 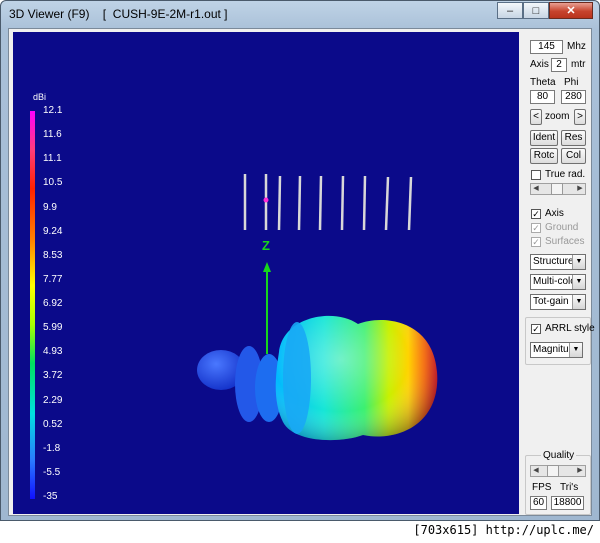 I want to click on arrl-style-checkbox: ✓, so click(x=536, y=329).